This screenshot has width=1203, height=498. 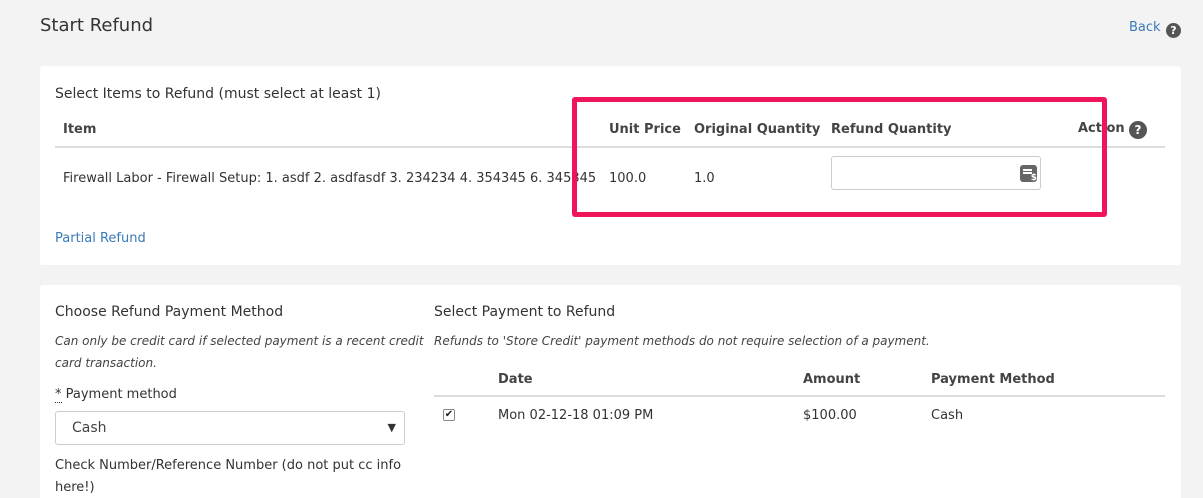 I want to click on payment-date-value: Mon 02-12-18 01:09 PM, so click(x=576, y=415).